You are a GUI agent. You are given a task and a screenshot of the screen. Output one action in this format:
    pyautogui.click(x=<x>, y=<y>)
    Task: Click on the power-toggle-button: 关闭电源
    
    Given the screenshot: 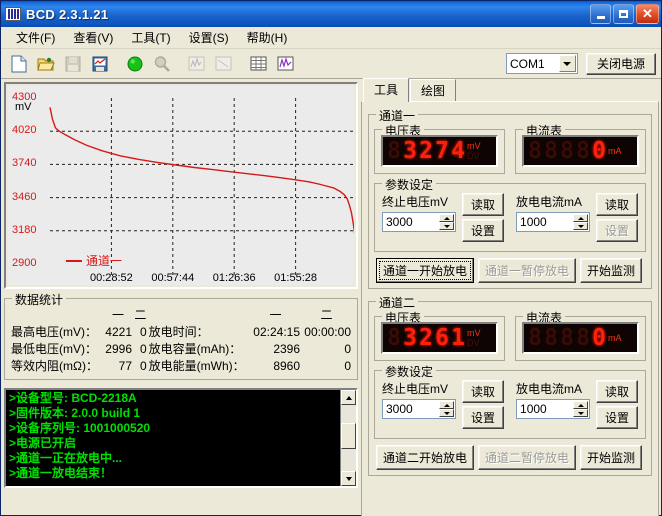 What is the action you would take?
    pyautogui.click(x=620, y=63)
    